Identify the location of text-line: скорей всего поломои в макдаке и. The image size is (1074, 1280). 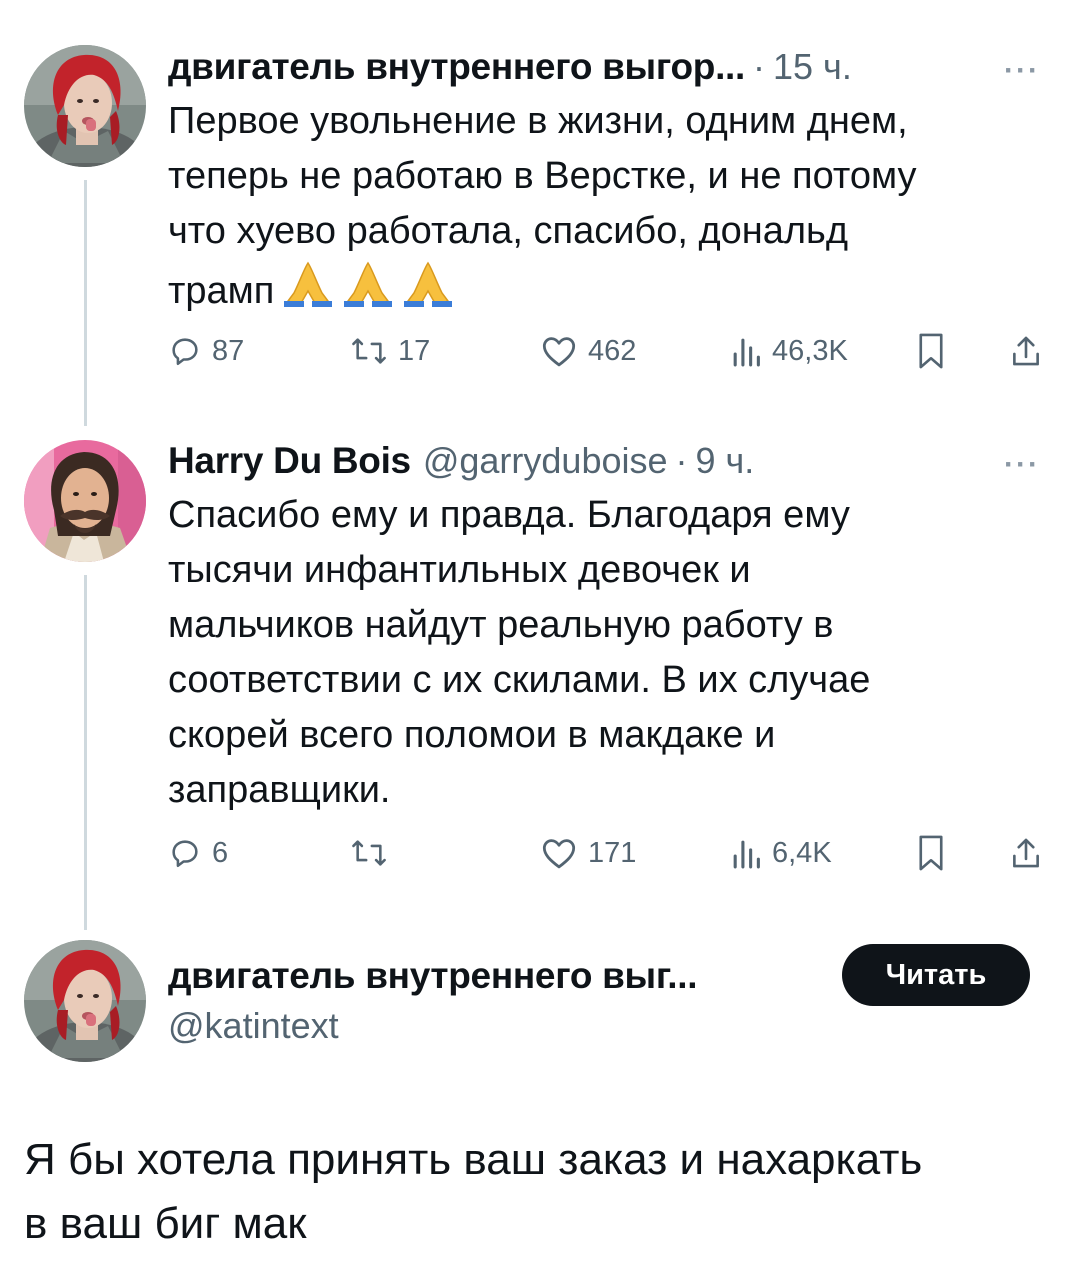
(472, 735).